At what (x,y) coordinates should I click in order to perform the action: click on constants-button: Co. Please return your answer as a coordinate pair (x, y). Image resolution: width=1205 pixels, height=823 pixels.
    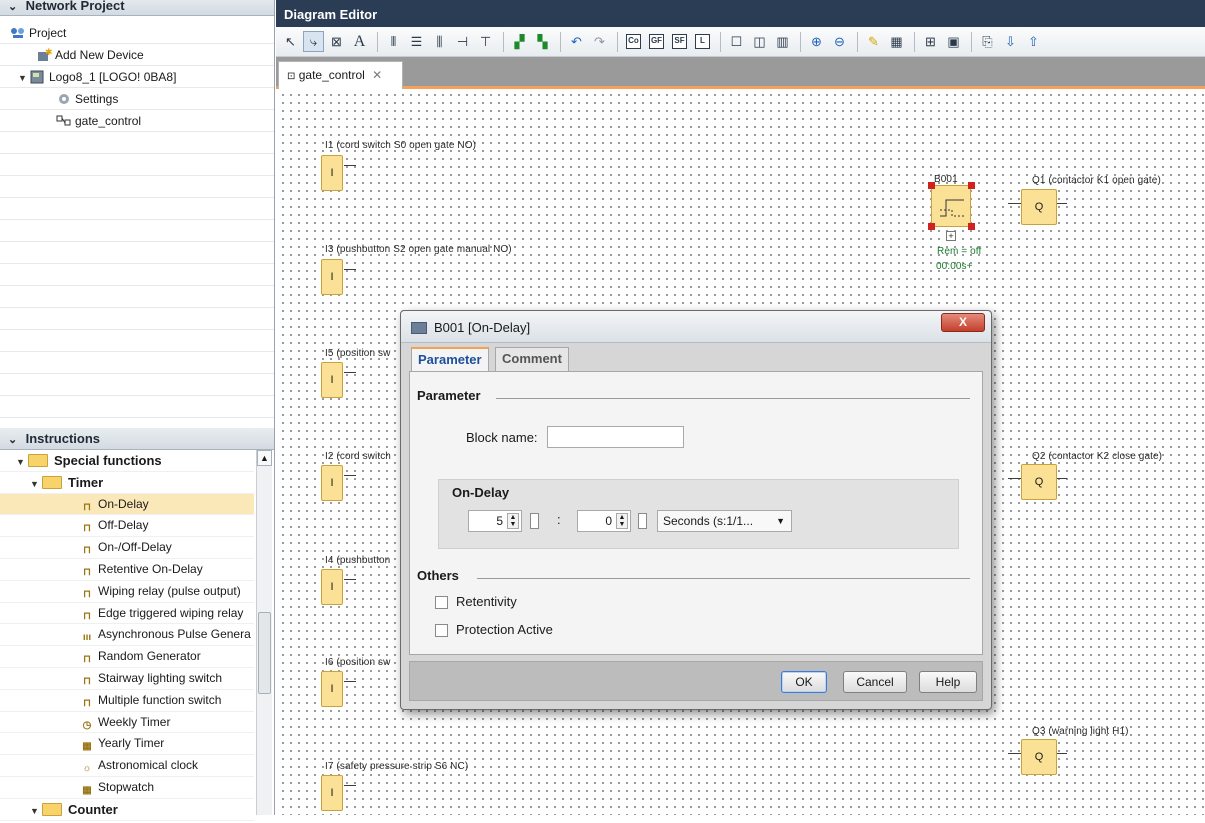
    Looking at the image, I should click on (633, 41).